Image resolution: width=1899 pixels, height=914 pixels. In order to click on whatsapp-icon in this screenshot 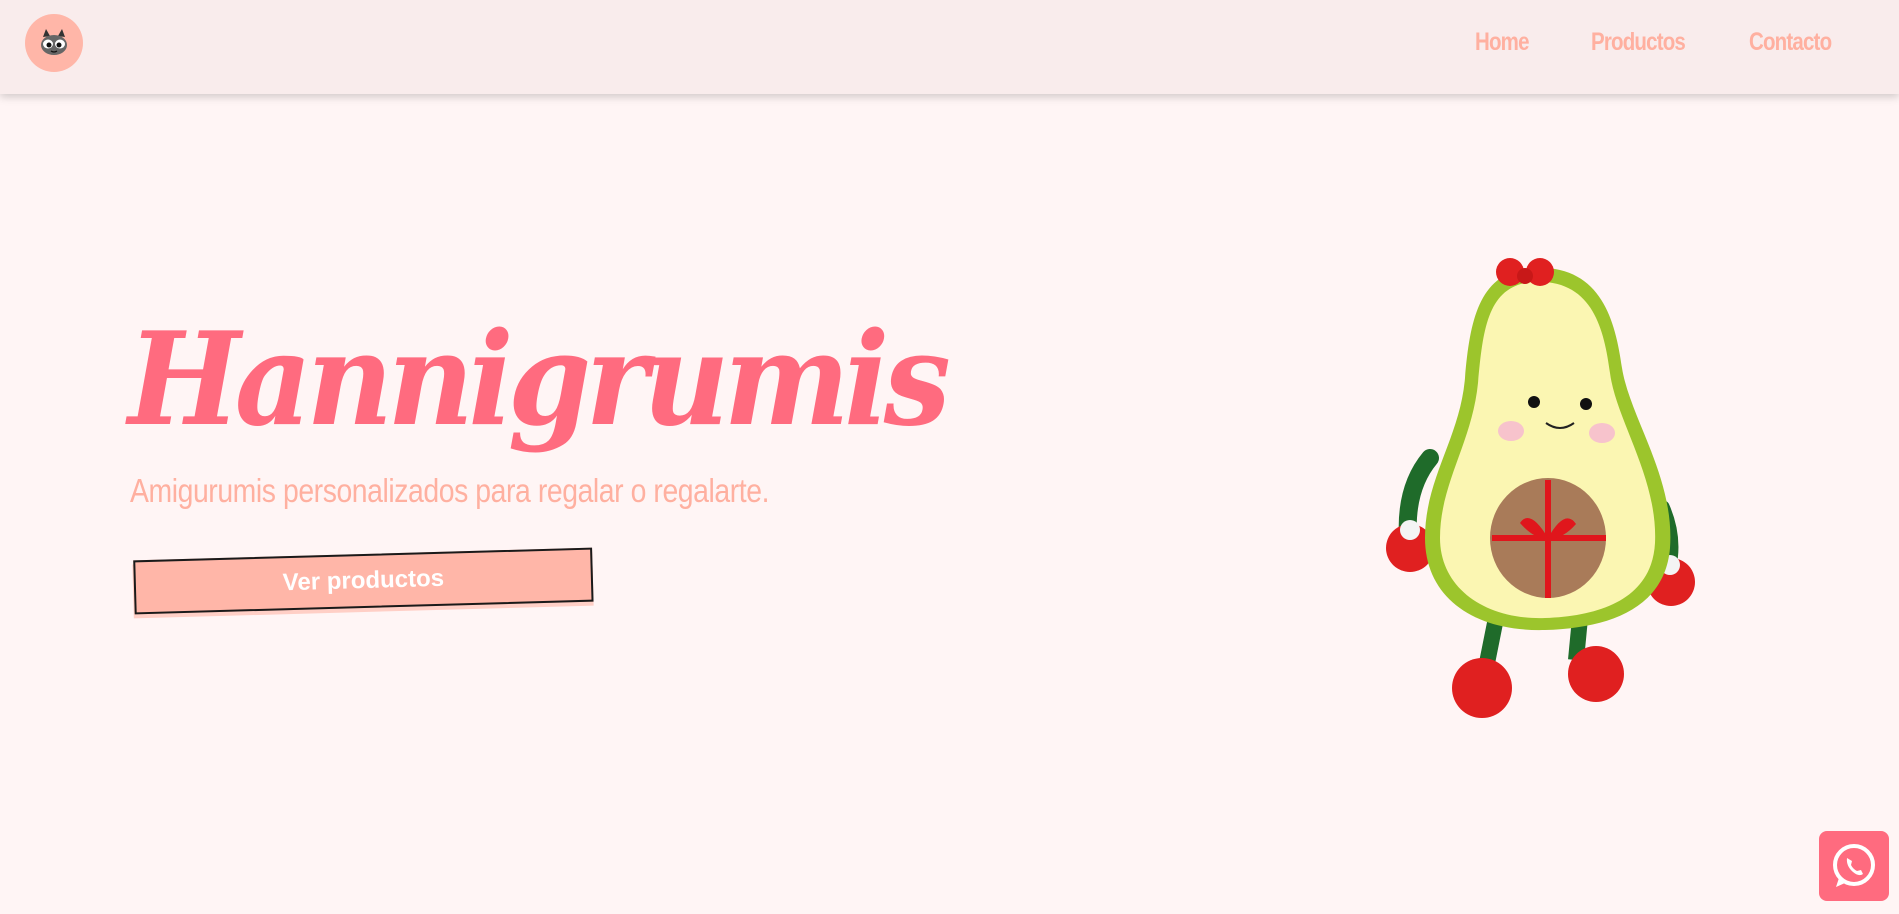, I will do `click(1854, 865)`.